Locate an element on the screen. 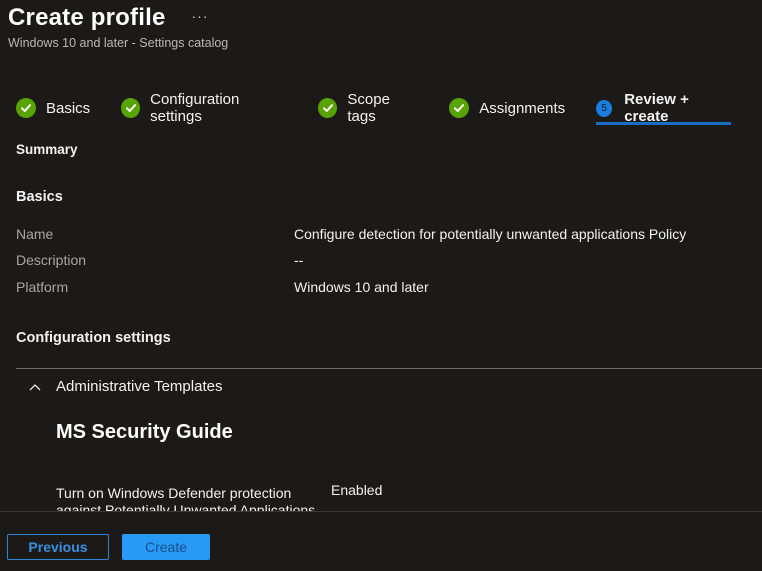 The image size is (762, 571). basics-heading: Basics is located at coordinates (39, 197).